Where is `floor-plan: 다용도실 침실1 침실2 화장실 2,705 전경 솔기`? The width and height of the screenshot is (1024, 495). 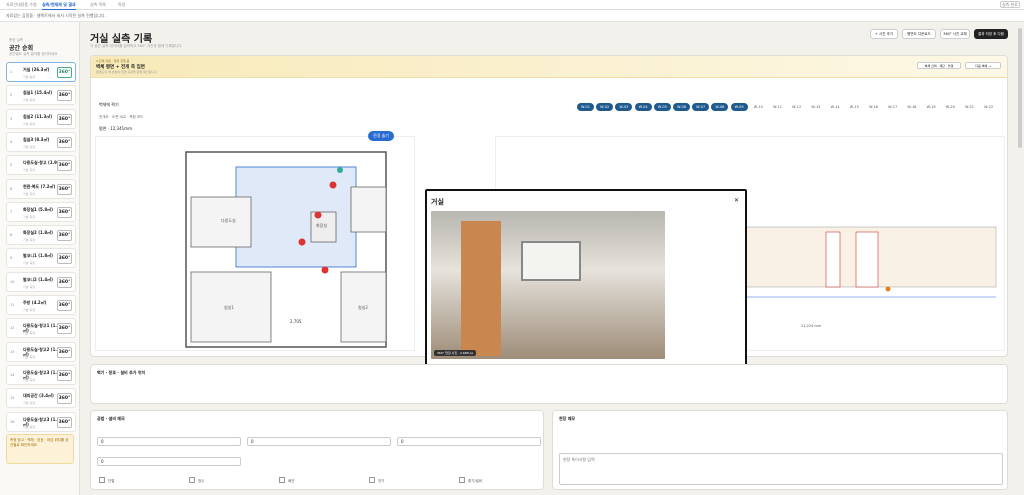 floor-plan: 다용도실 침실1 침실2 화장실 2,705 전경 솔기 is located at coordinates (255, 241).